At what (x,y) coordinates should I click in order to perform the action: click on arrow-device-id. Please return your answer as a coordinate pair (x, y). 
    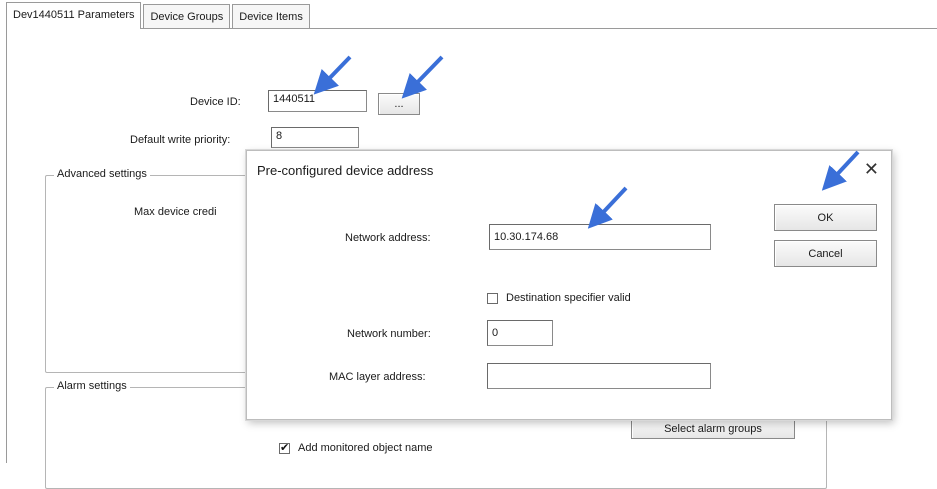
    Looking at the image, I should click on (332, 75).